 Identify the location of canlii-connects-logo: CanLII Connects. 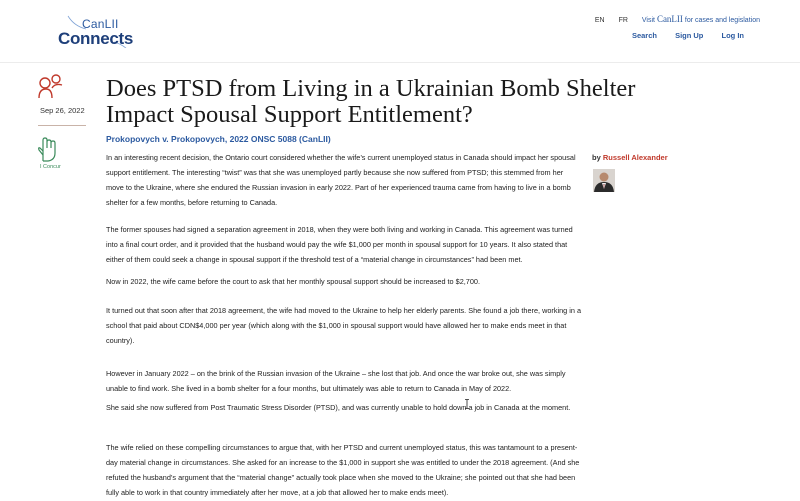
(96, 30).